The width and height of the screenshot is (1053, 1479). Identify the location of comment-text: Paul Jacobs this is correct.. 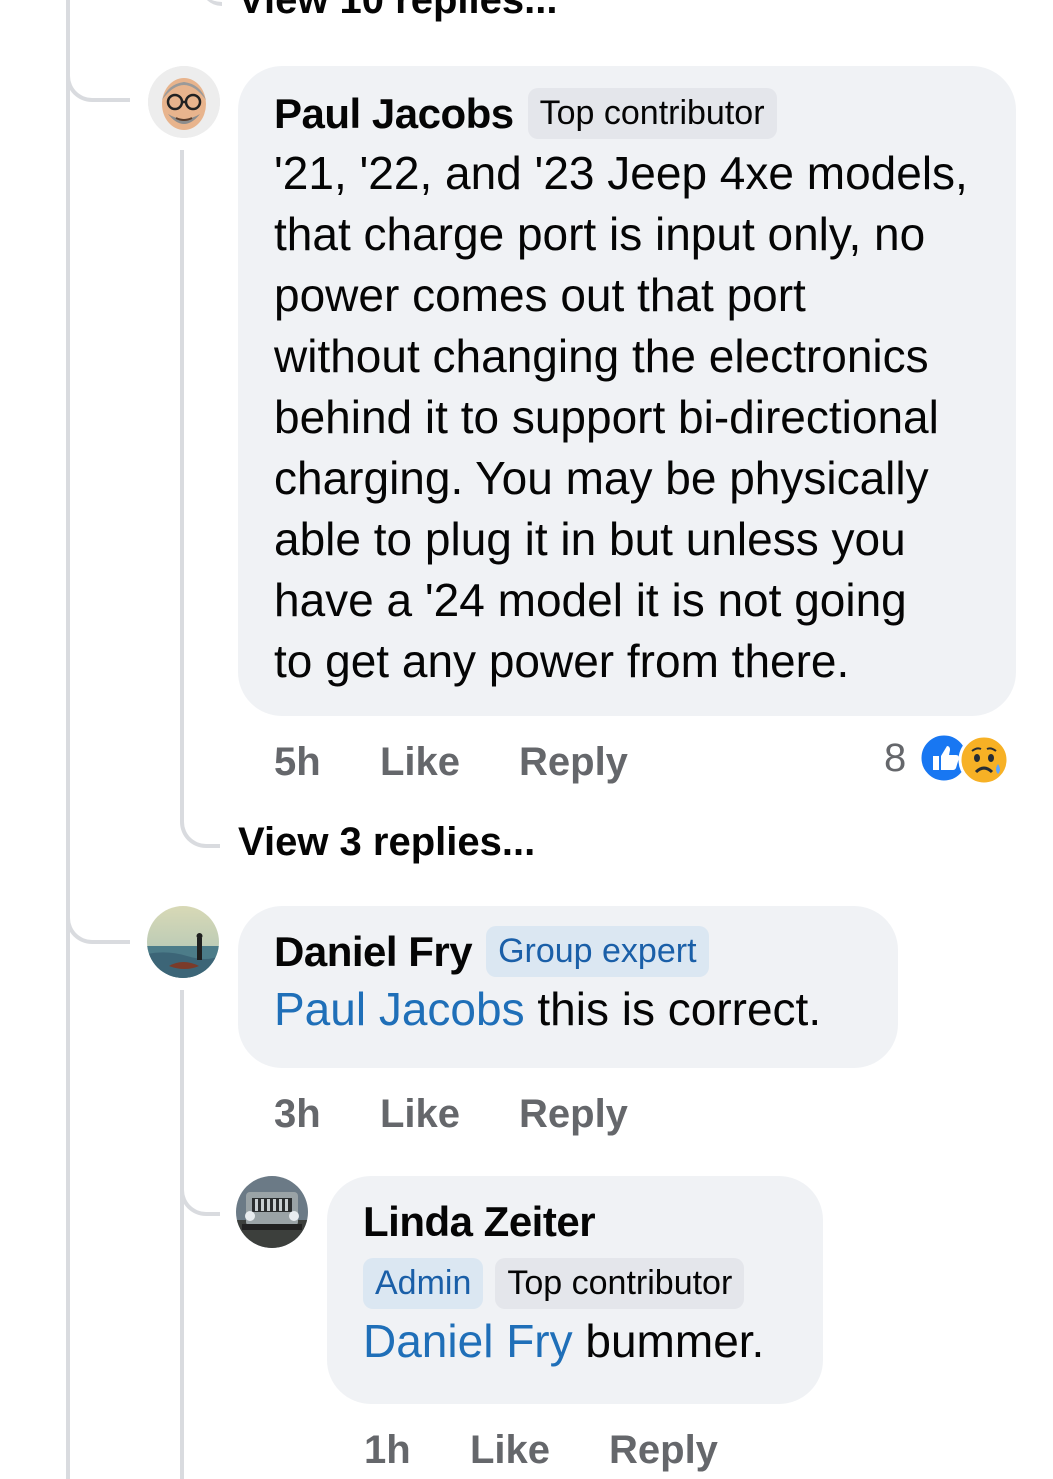
(548, 1009).